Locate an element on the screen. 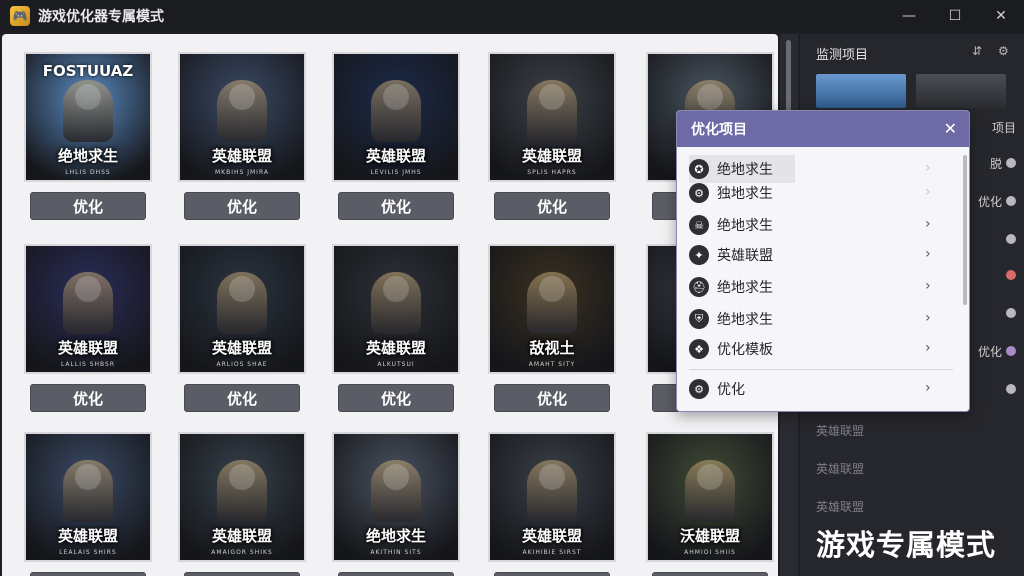 This screenshot has width=1024, height=576. popup-item: ✦ 英雄联盟 is located at coordinates (821, 255).